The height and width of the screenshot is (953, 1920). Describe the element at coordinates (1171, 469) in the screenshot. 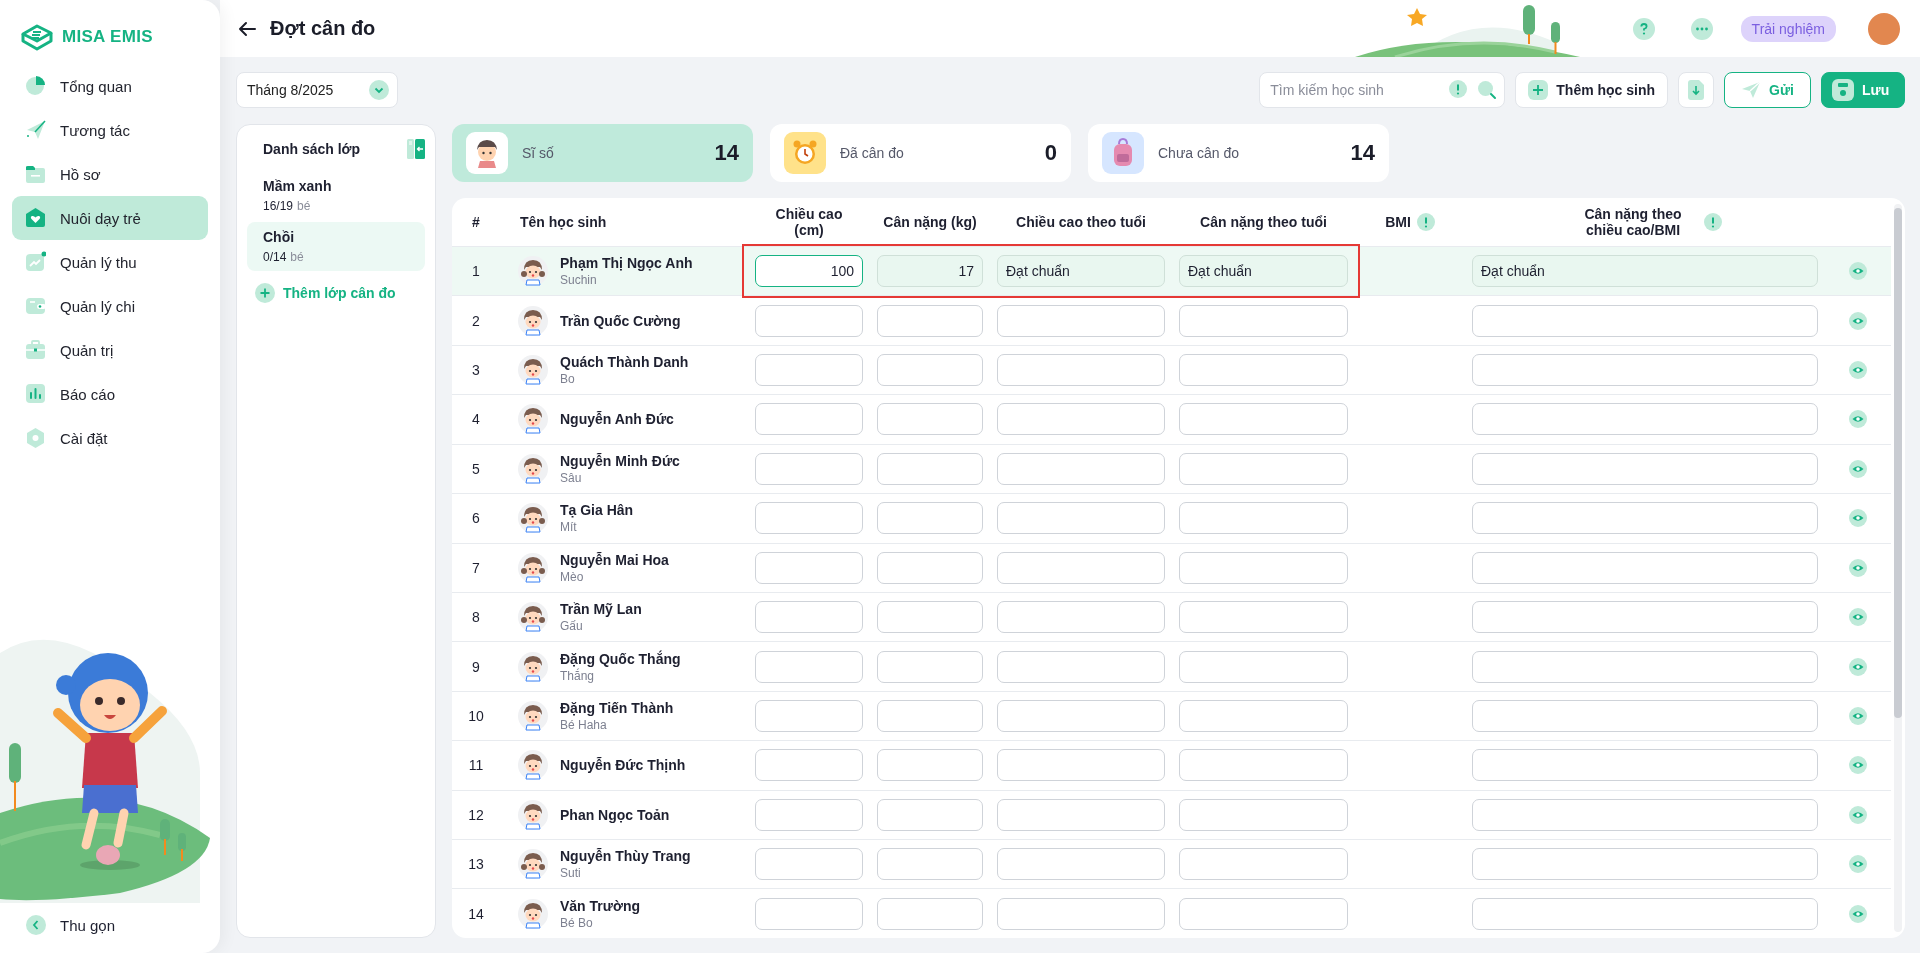

I see `table-row: 5 Nguyễn Minh Đức Sâu` at that location.